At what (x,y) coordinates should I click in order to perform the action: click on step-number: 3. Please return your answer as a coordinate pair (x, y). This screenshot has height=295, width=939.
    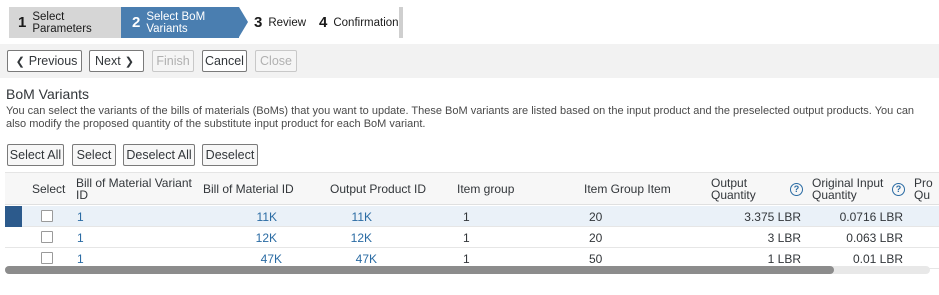
    Looking at the image, I should click on (258, 22).